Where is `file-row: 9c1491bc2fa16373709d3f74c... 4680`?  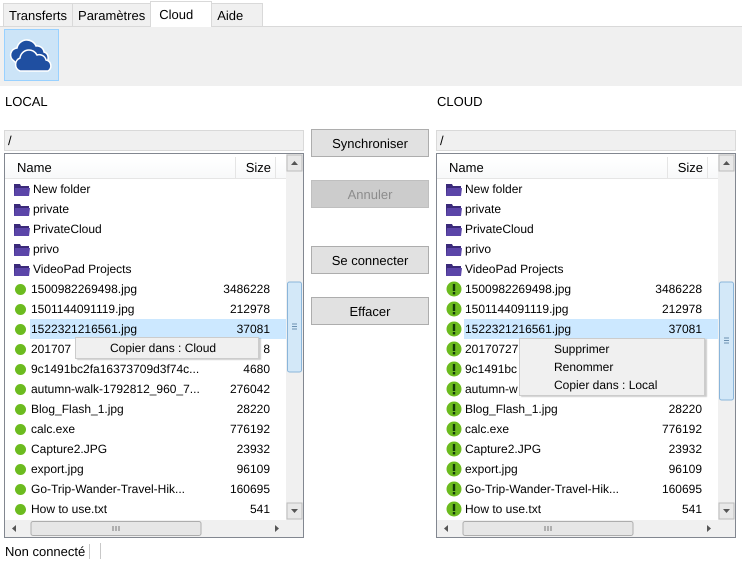
file-row: 9c1491bc2fa16373709d3f74c... 4680 is located at coordinates (158, 369).